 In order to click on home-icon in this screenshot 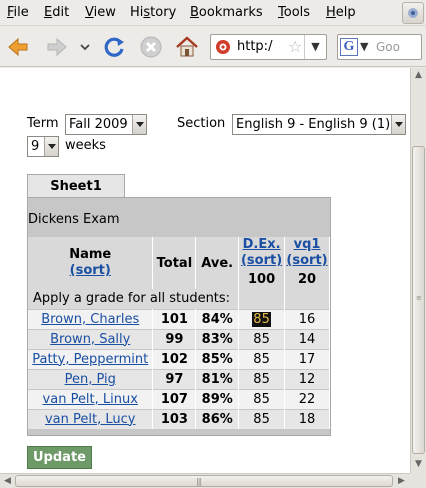, I will do `click(187, 47)`.